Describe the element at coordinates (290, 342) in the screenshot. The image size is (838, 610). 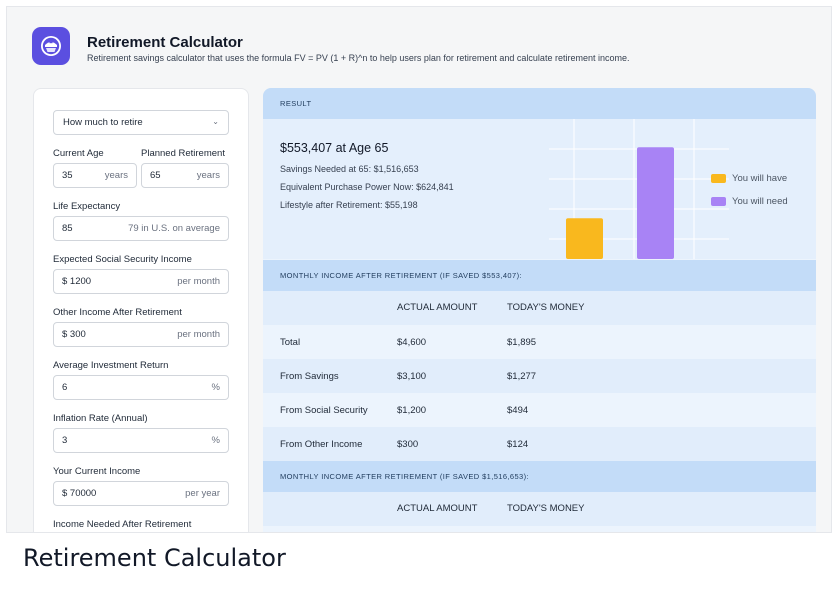
I see `row-label: Total` at that location.